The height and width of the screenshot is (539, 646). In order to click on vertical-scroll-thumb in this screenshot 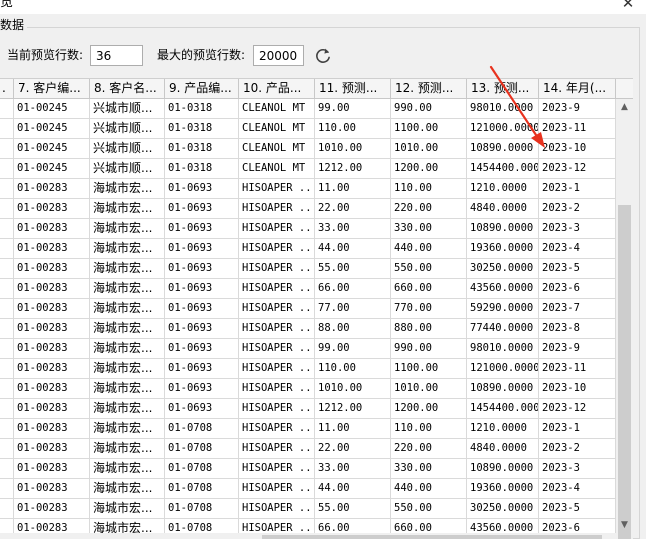, I will do `click(624, 372)`.